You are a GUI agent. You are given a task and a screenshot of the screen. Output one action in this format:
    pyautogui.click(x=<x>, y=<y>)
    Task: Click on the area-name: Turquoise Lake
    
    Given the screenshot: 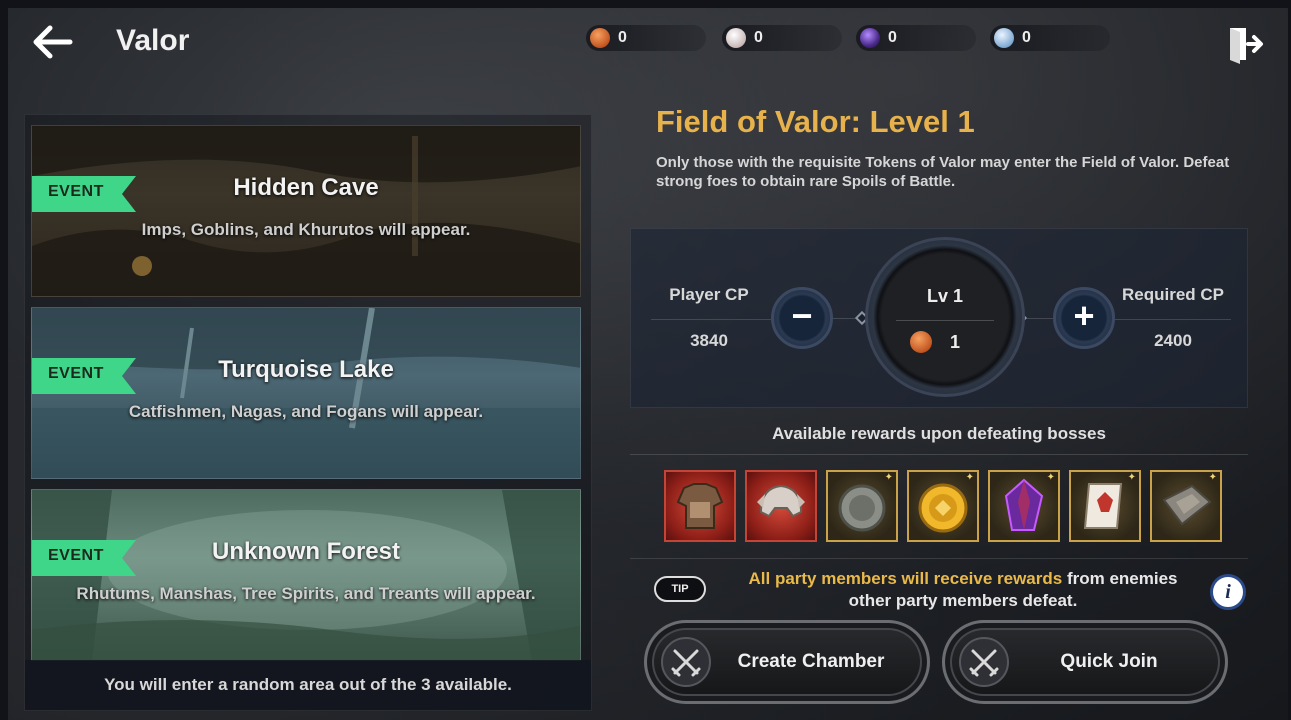 What is the action you would take?
    pyautogui.click(x=306, y=369)
    